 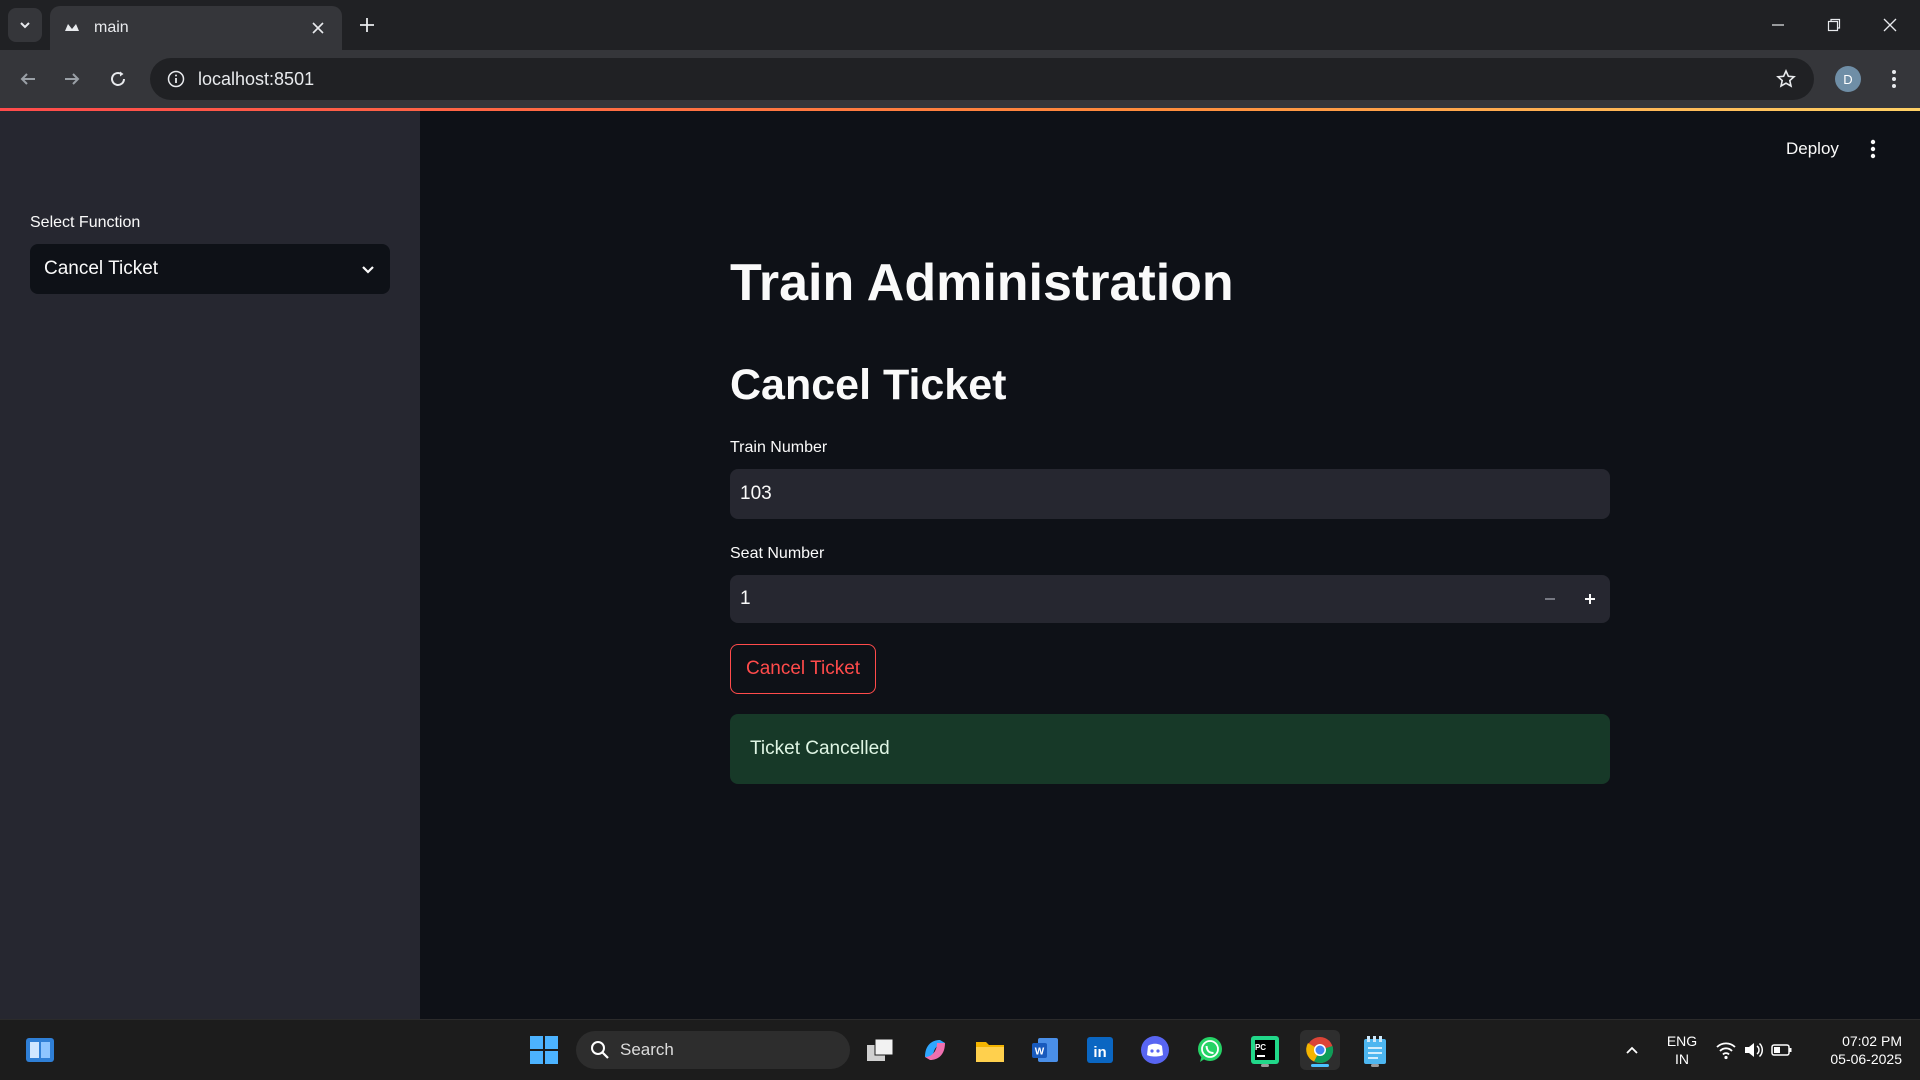 What do you see at coordinates (1375, 1050) in the screenshot?
I see `notepad-icon` at bounding box center [1375, 1050].